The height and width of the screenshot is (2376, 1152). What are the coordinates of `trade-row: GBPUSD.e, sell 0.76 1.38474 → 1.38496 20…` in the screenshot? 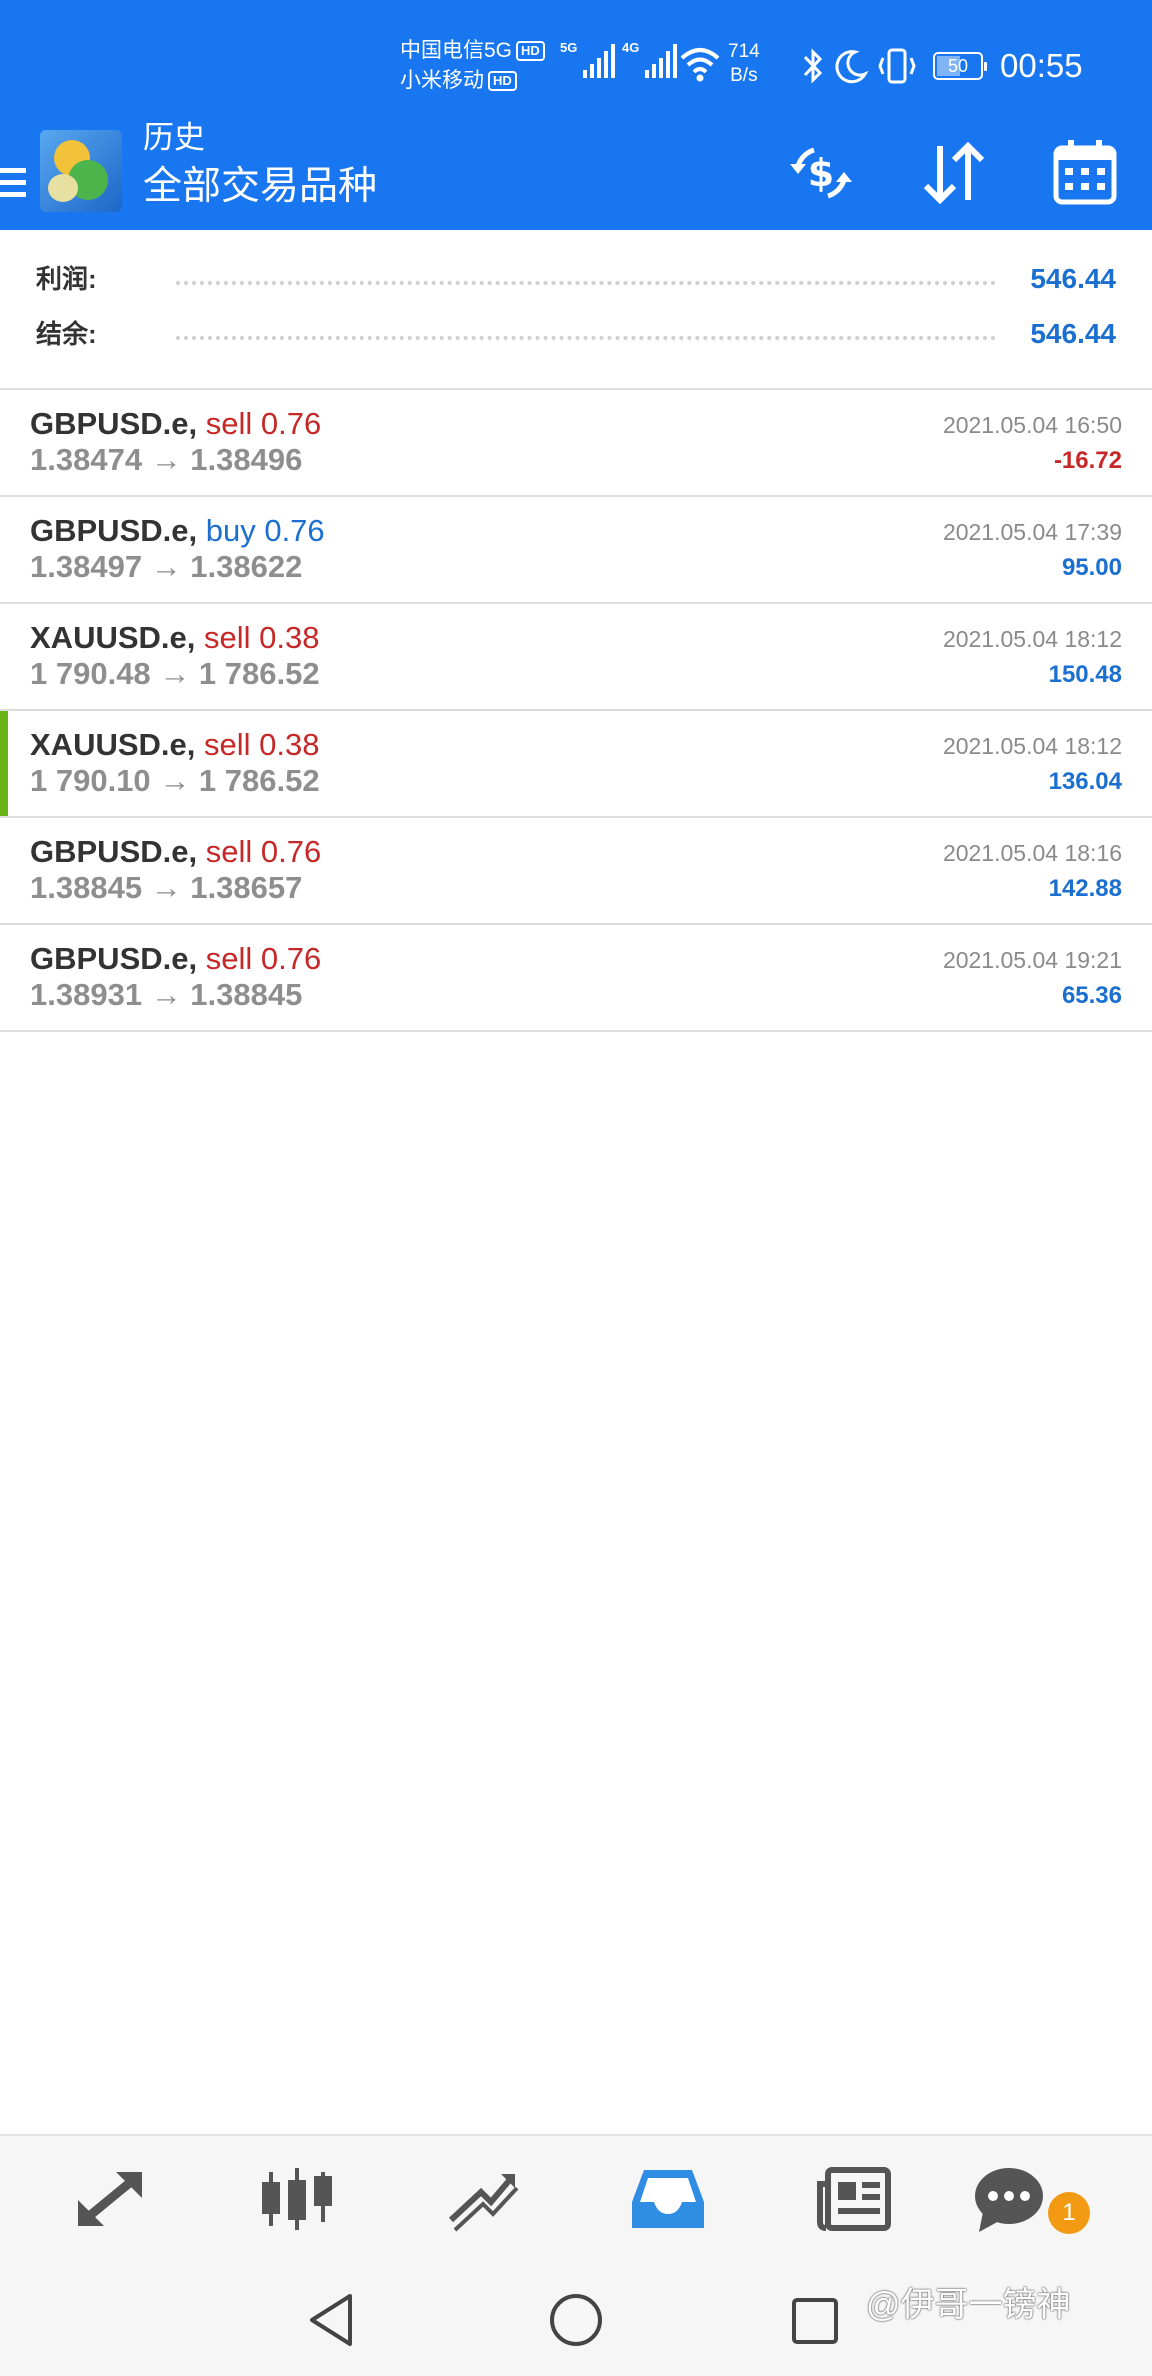 It's located at (576, 443).